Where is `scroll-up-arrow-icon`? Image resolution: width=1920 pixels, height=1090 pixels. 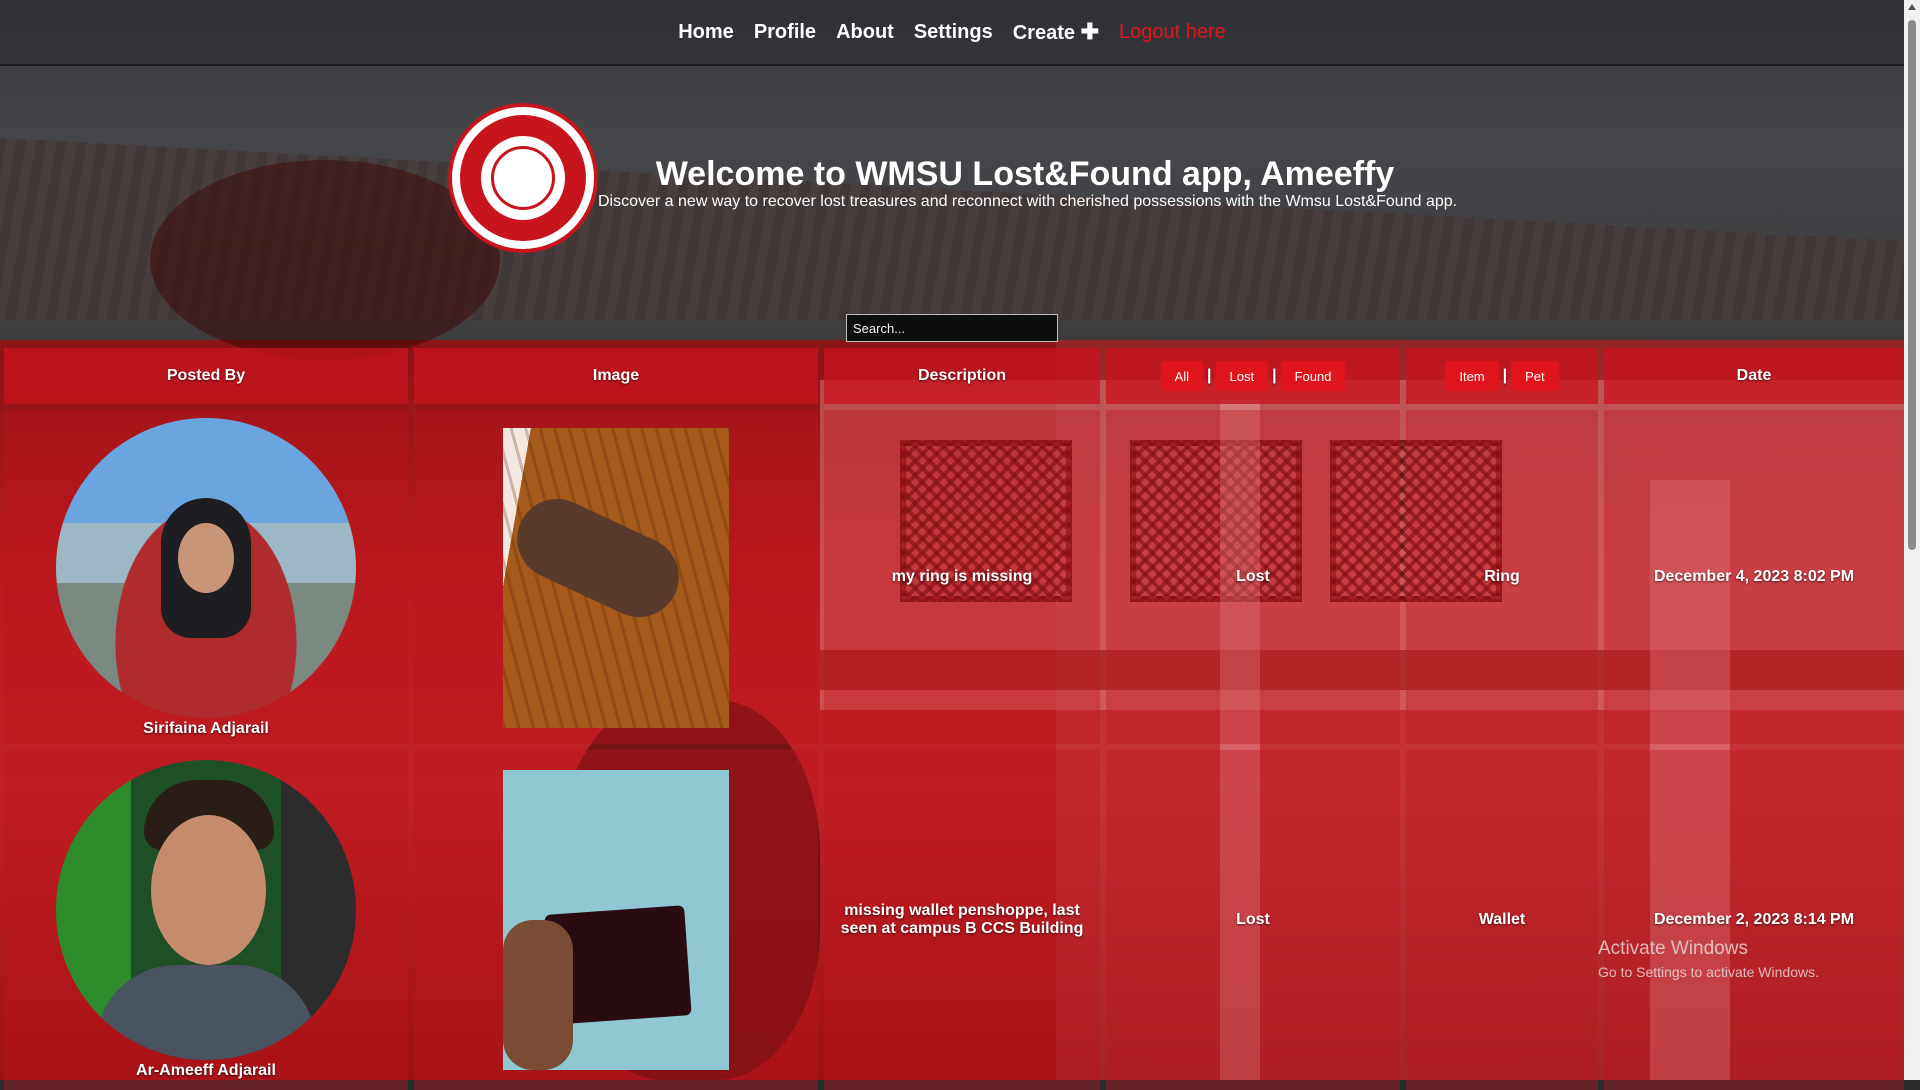
scroll-up-arrow-icon is located at coordinates (1912, 7).